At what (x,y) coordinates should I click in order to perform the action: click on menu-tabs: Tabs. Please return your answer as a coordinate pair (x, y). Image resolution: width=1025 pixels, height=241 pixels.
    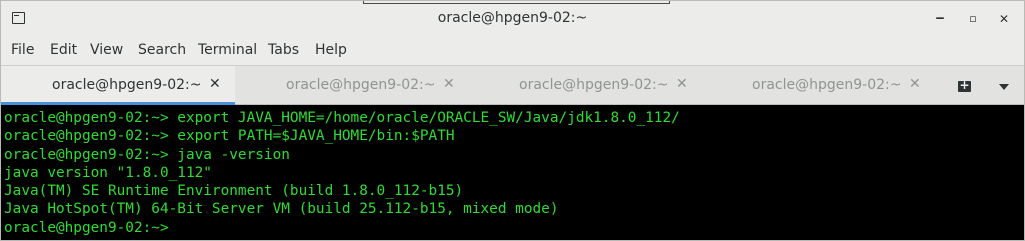
    Looking at the image, I should click on (283, 50).